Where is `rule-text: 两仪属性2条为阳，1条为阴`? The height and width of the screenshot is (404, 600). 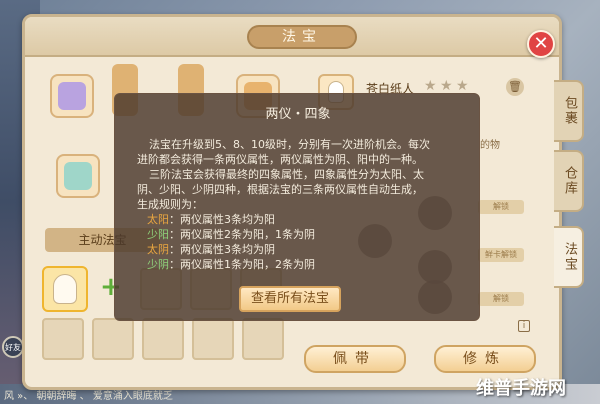
rule-text: 两仪属性2条为阳，1条为阴 is located at coordinates (247, 234).